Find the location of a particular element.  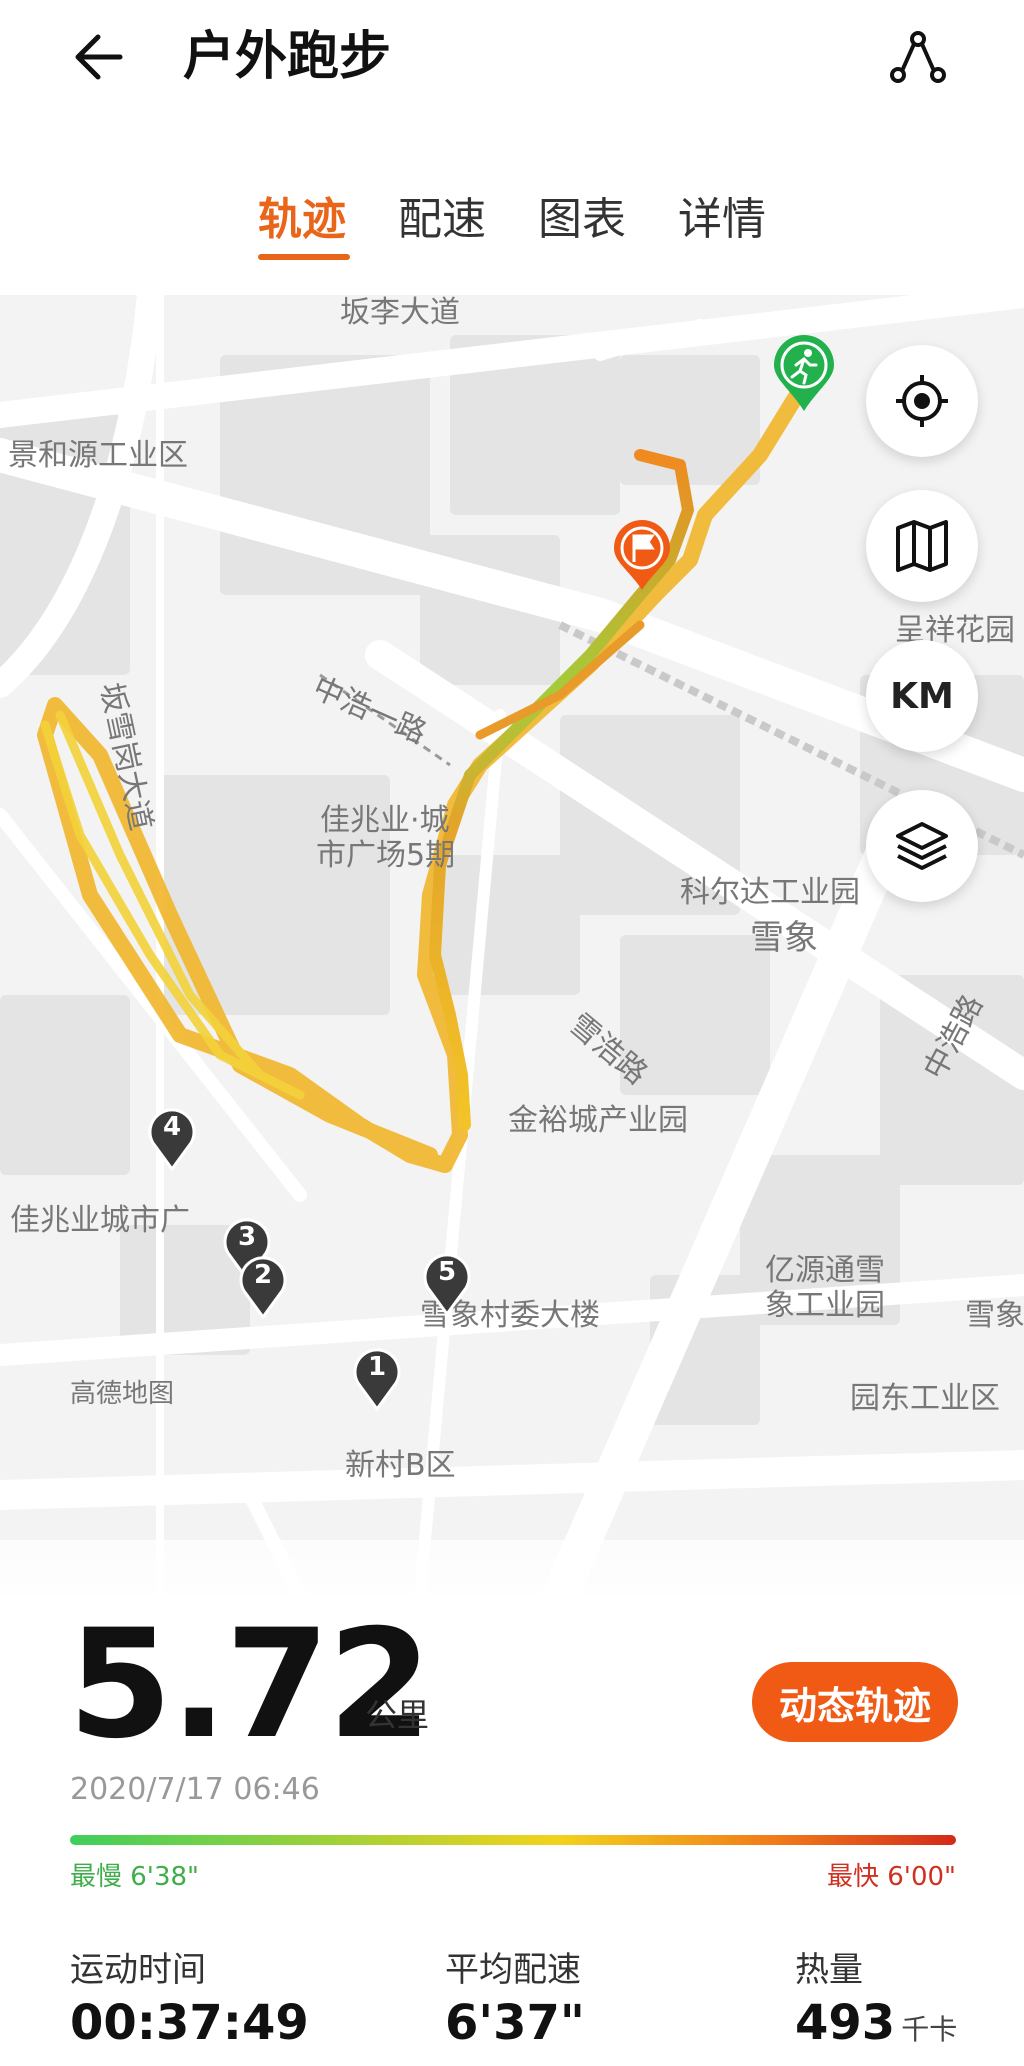

map-label: 佳兆业城市广 is located at coordinates (100, 1220).